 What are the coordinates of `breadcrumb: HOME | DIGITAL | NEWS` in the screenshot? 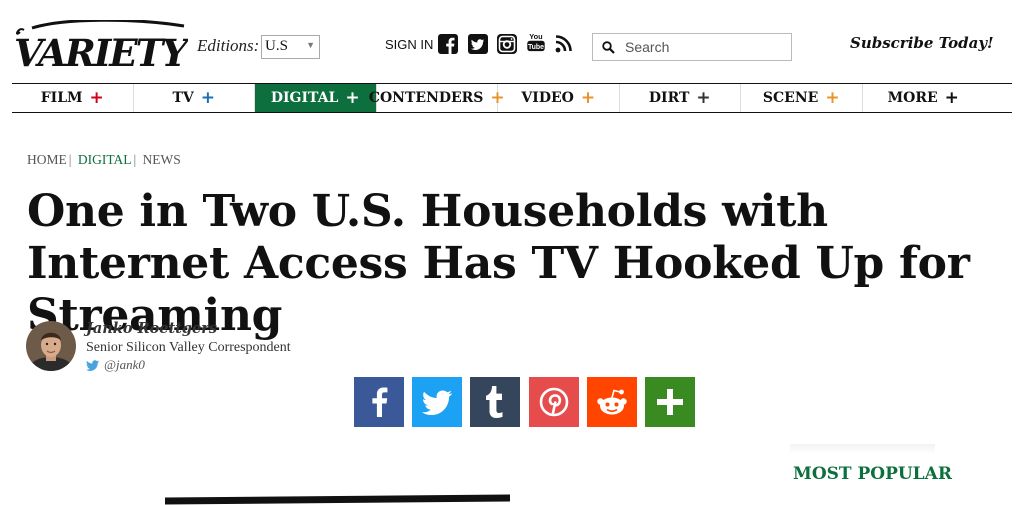 It's located at (104, 160).